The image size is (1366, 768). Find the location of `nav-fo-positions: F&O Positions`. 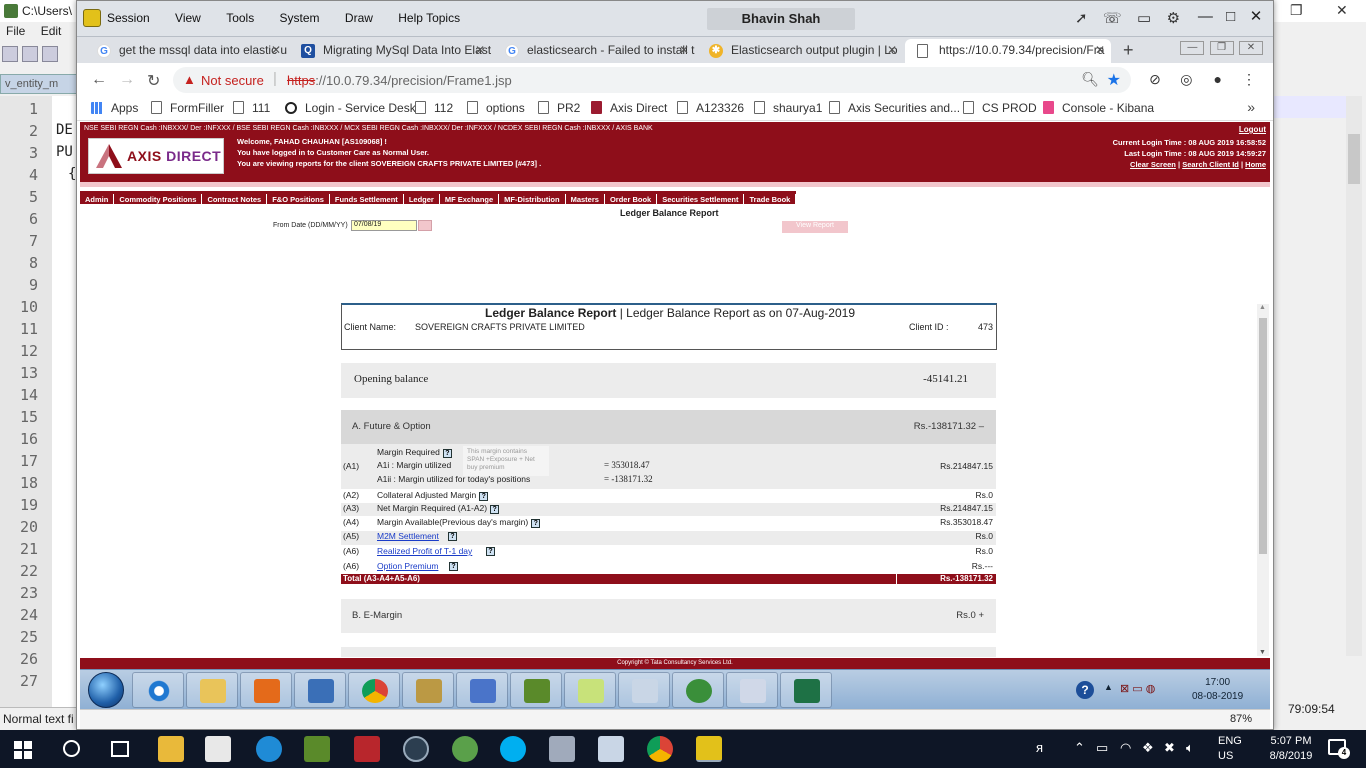

nav-fo-positions: F&O Positions is located at coordinates (298, 200).